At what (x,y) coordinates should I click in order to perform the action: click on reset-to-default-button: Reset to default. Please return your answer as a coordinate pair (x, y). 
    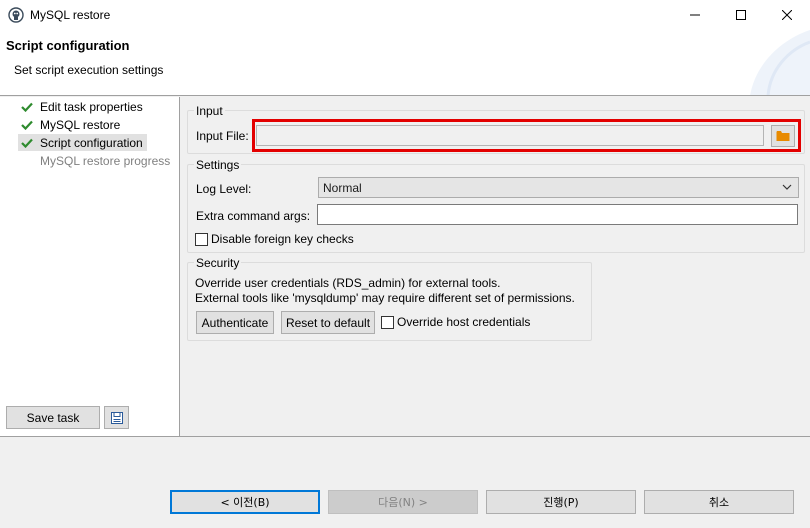
    Looking at the image, I should click on (328, 322).